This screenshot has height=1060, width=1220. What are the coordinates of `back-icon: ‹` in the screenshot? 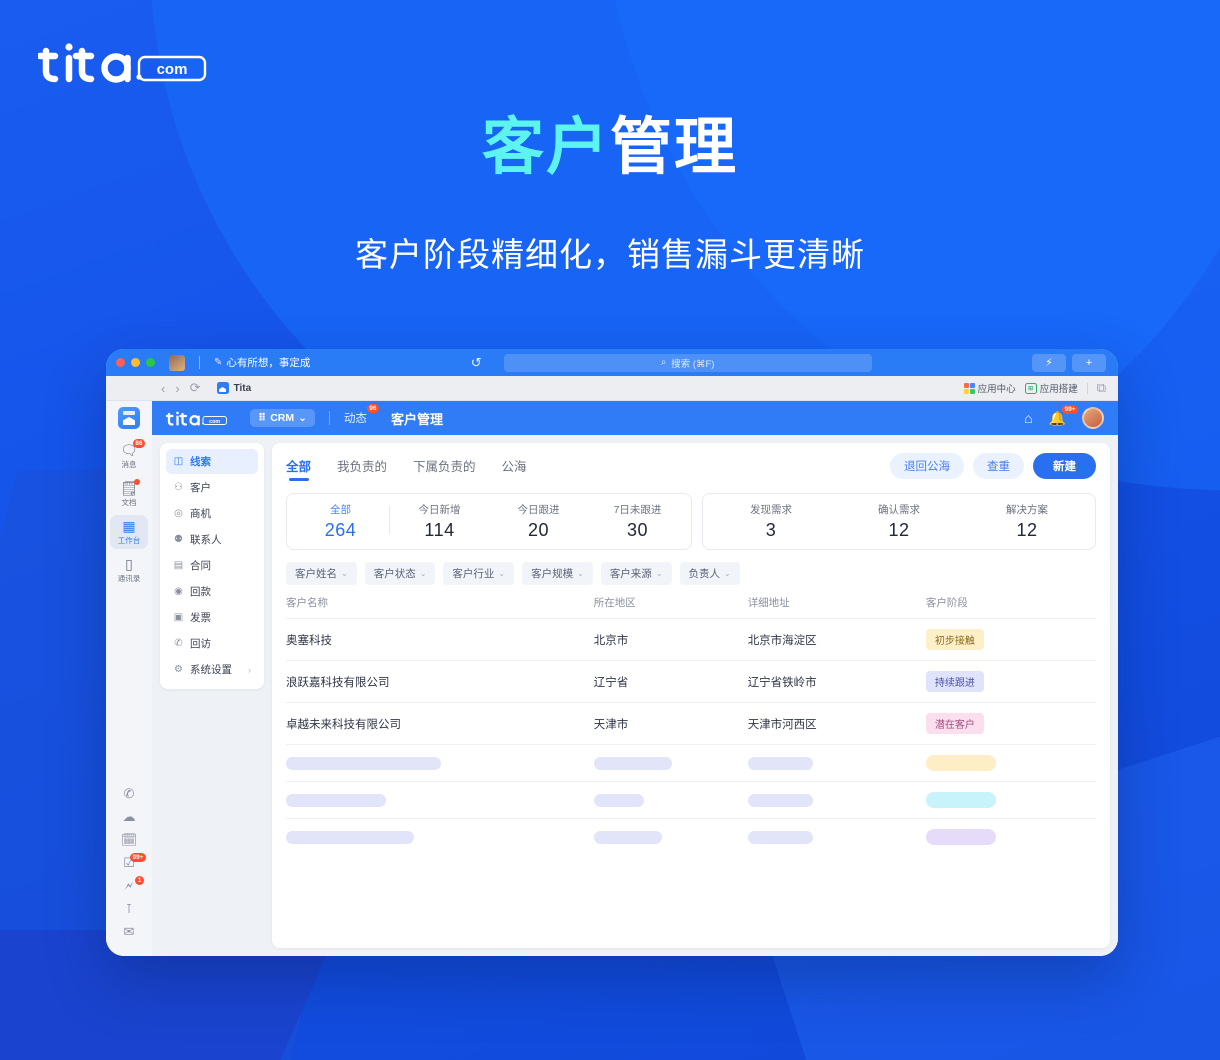 It's located at (163, 388).